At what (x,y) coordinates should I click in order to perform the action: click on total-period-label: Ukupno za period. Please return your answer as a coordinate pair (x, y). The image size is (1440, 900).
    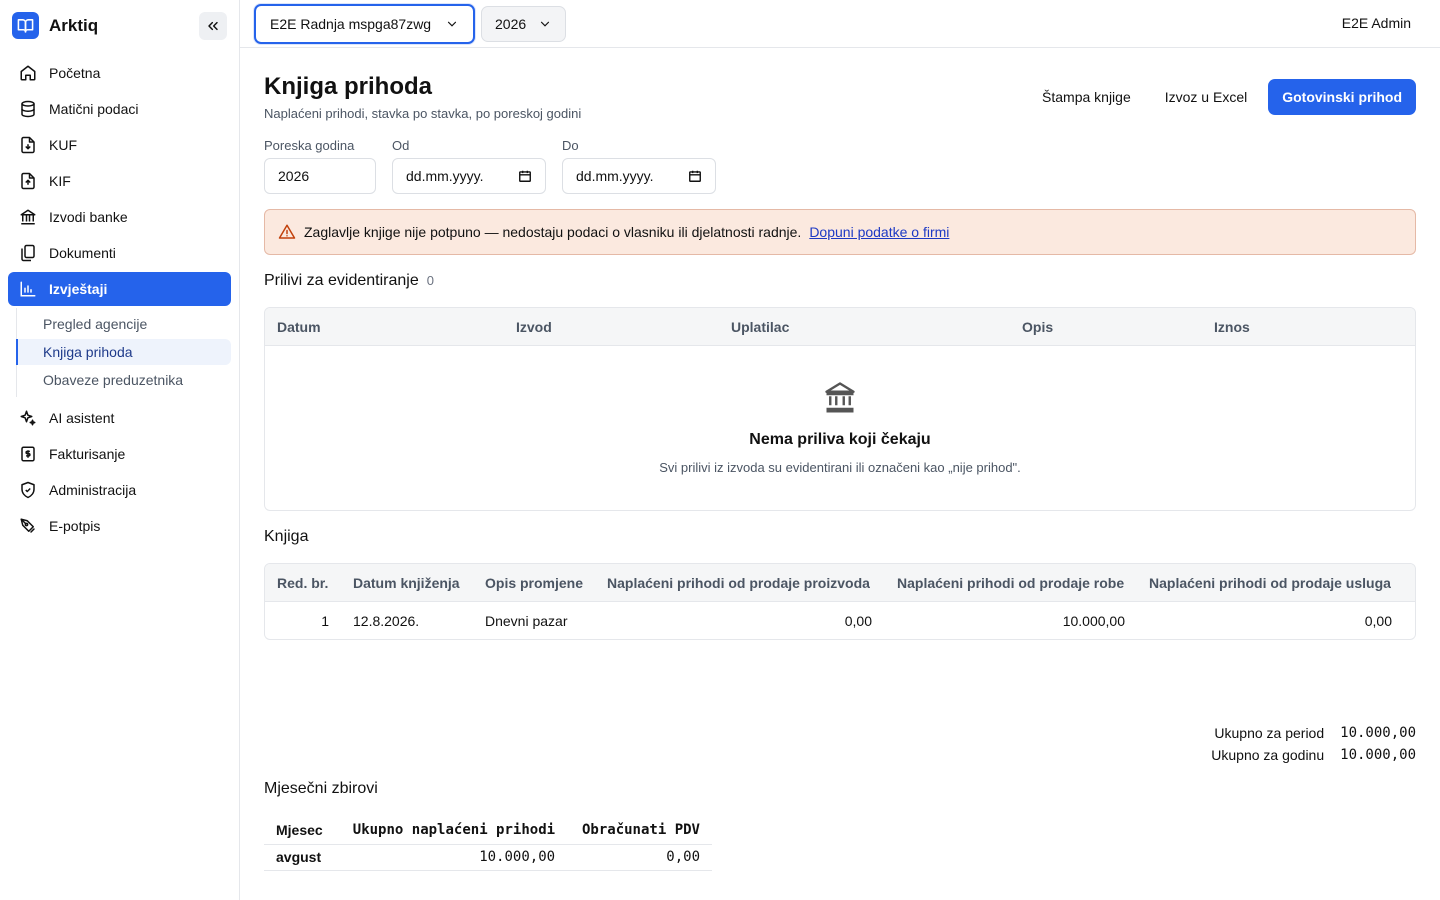
    Looking at the image, I should click on (1269, 733).